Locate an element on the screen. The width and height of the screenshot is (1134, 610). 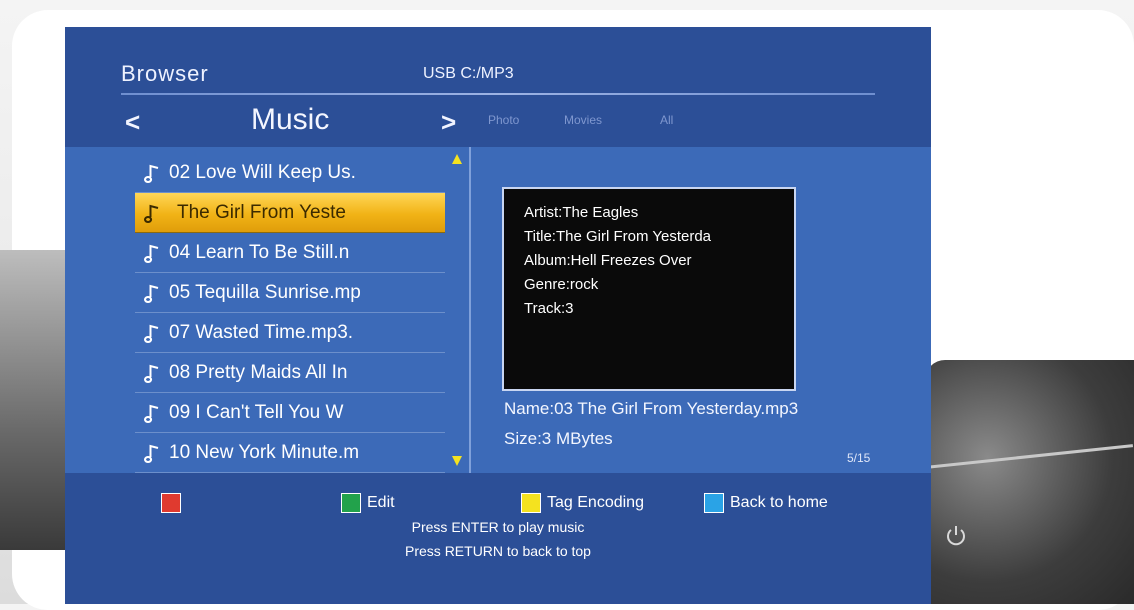
file-item: 04 Learn To Be Still.n is located at coordinates (290, 253).